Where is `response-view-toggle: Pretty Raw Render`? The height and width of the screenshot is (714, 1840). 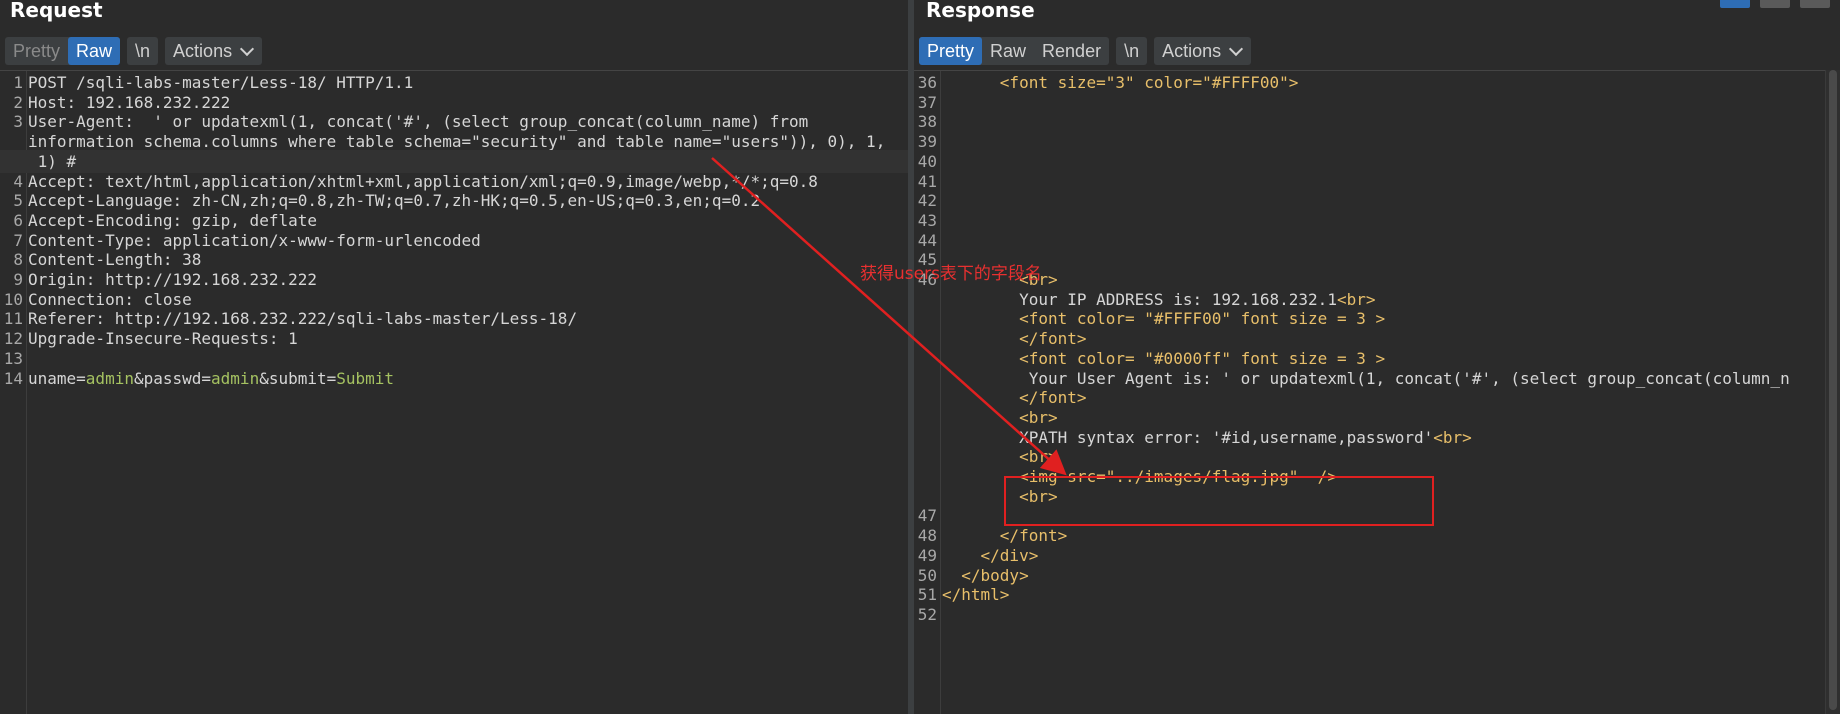 response-view-toggle: Pretty Raw Render is located at coordinates (1014, 51).